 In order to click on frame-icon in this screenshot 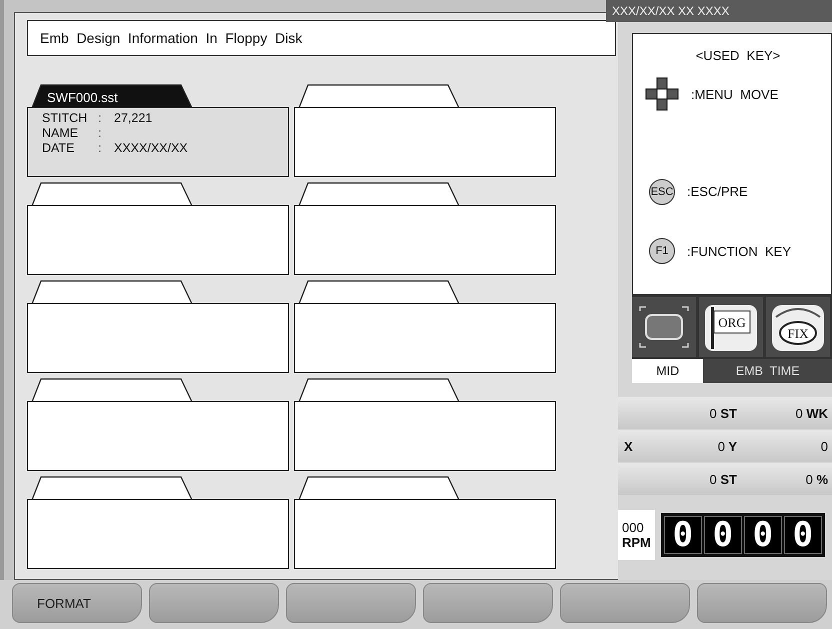, I will do `click(664, 327)`.